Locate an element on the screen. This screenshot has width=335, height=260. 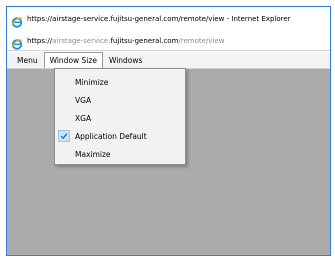
dropdown-item-application-default: Application Default is located at coordinates (120, 136).